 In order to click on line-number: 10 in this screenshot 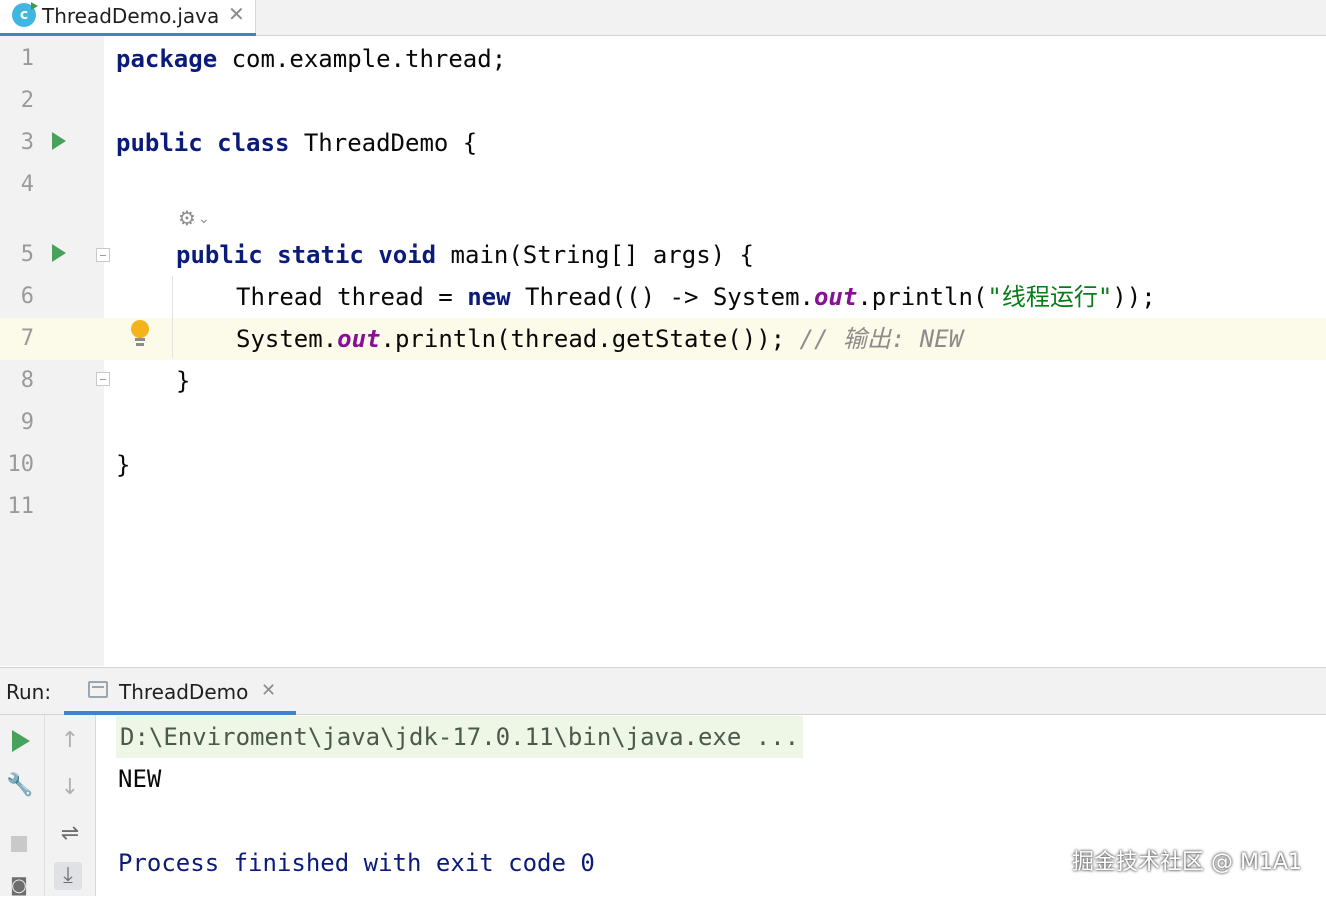, I will do `click(21, 464)`.